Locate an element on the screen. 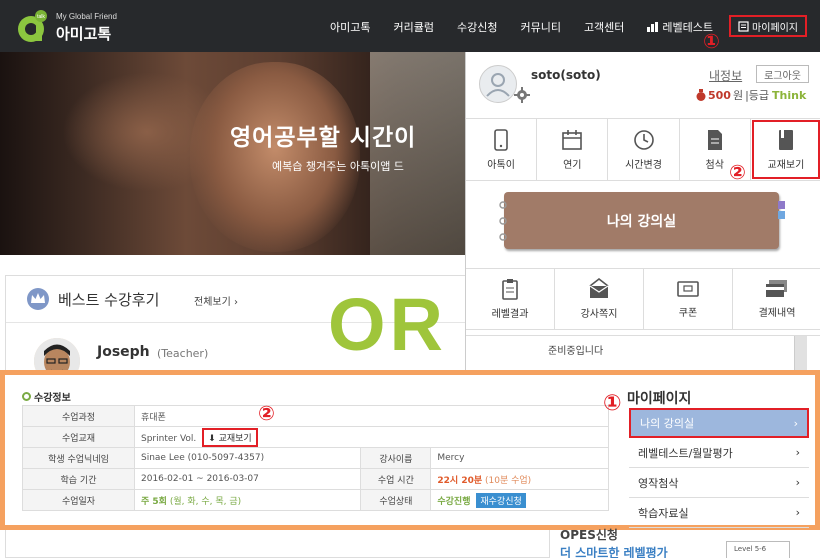  money-bag-icon is located at coordinates (701, 95).